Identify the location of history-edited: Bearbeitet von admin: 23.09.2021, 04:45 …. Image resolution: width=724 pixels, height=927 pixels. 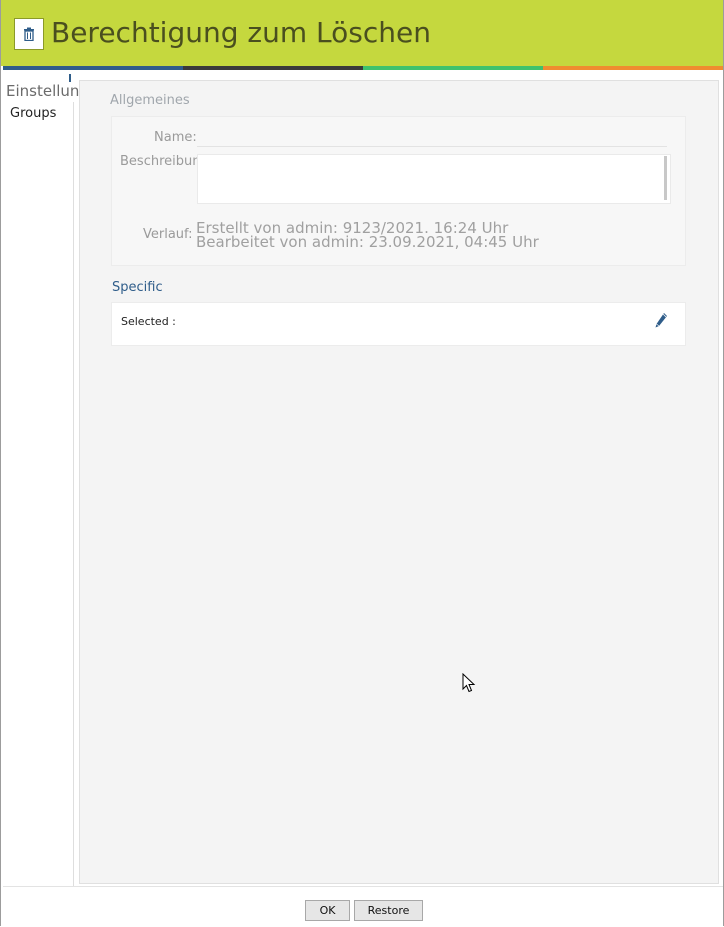
(367, 242).